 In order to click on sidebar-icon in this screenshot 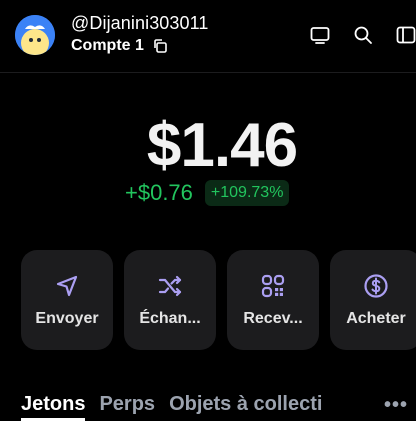, I will do `click(405, 35)`.